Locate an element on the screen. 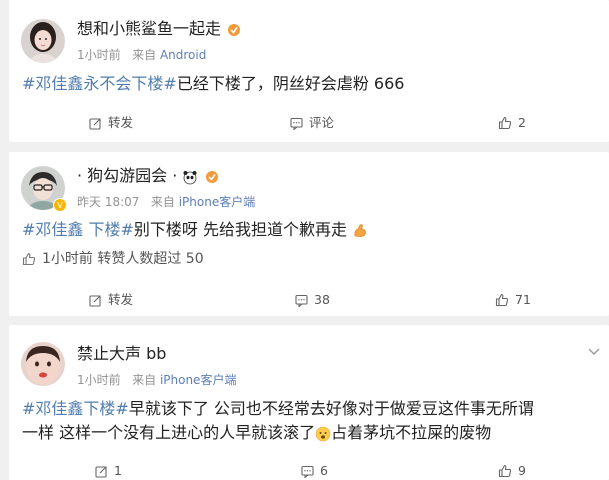 Image resolution: width=609 pixels, height=480 pixels. chevron-down-icon is located at coordinates (594, 352).